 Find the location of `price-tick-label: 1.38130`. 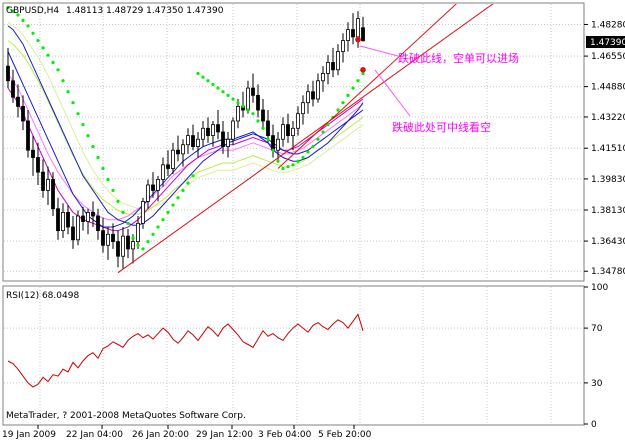

price-tick-label: 1.38130 is located at coordinates (608, 211).